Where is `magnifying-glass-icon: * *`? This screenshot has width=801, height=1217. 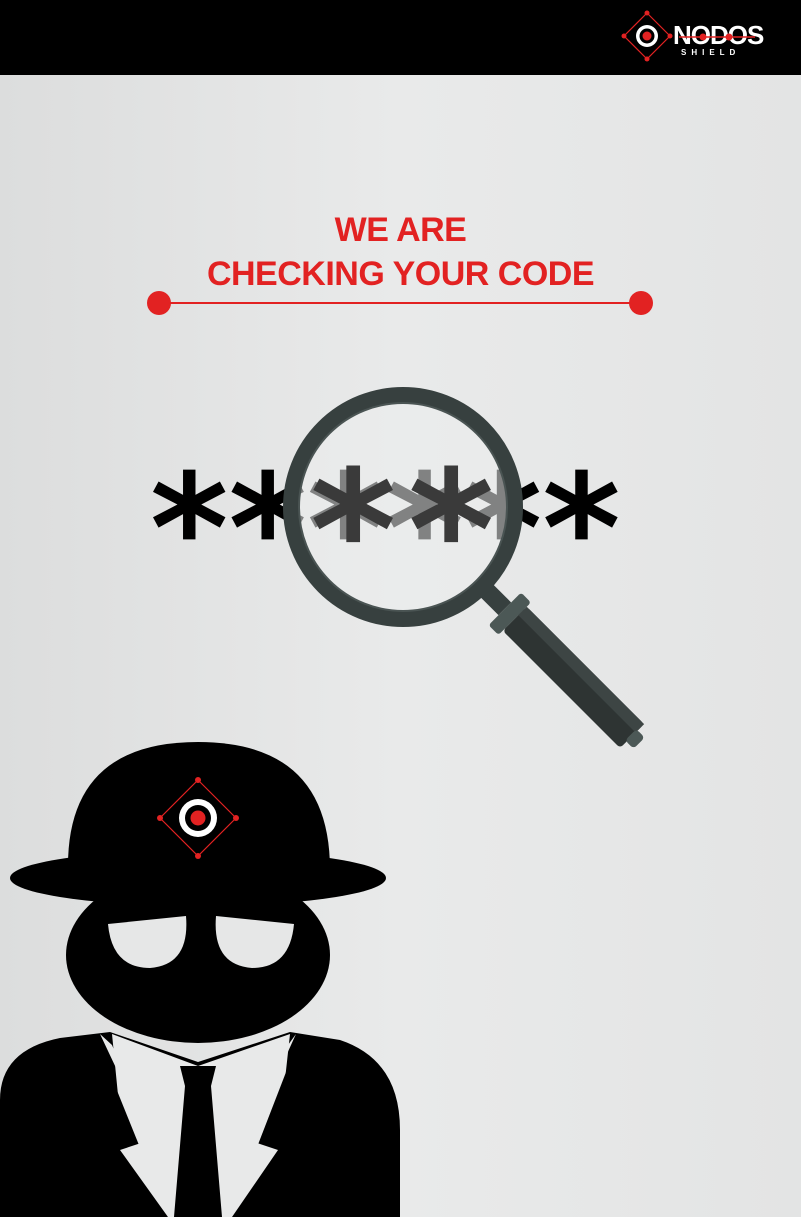 magnifying-glass-icon: * * is located at coordinates (464, 567).